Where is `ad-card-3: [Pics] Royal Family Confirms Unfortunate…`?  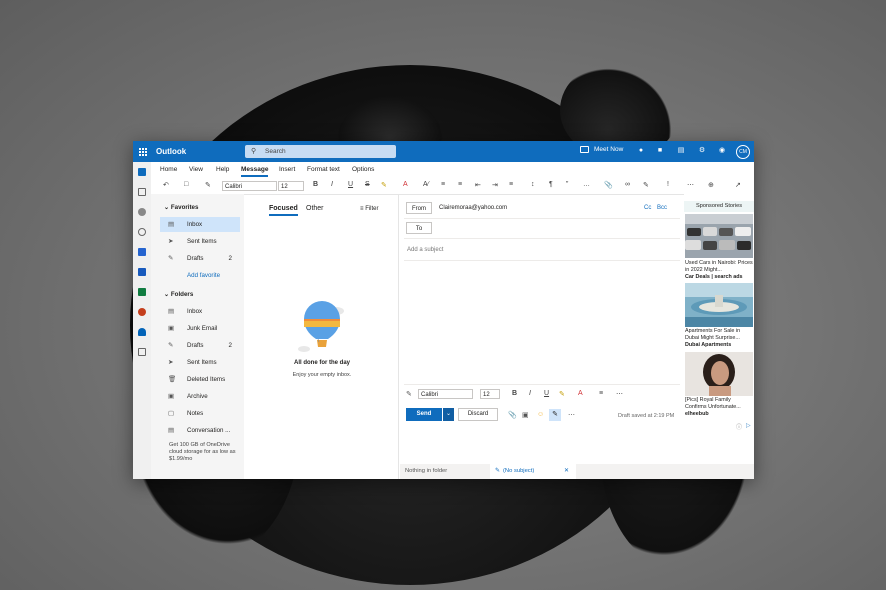 ad-card-3: [Pics] Royal Family Confirms Unfortunate… is located at coordinates (719, 407).